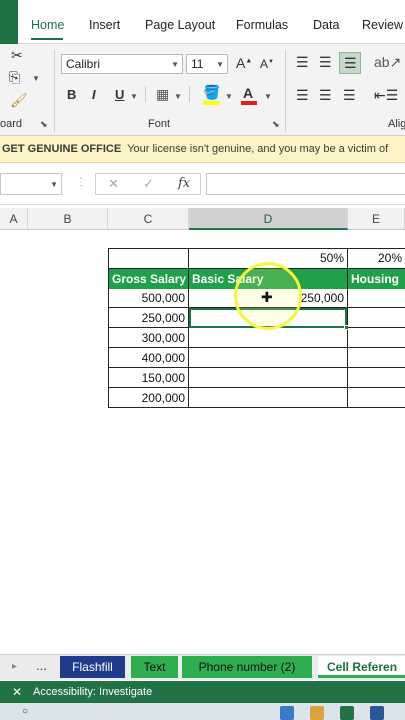 The image size is (405, 720). I want to click on windows-taskbar: ○, so click(202, 711).